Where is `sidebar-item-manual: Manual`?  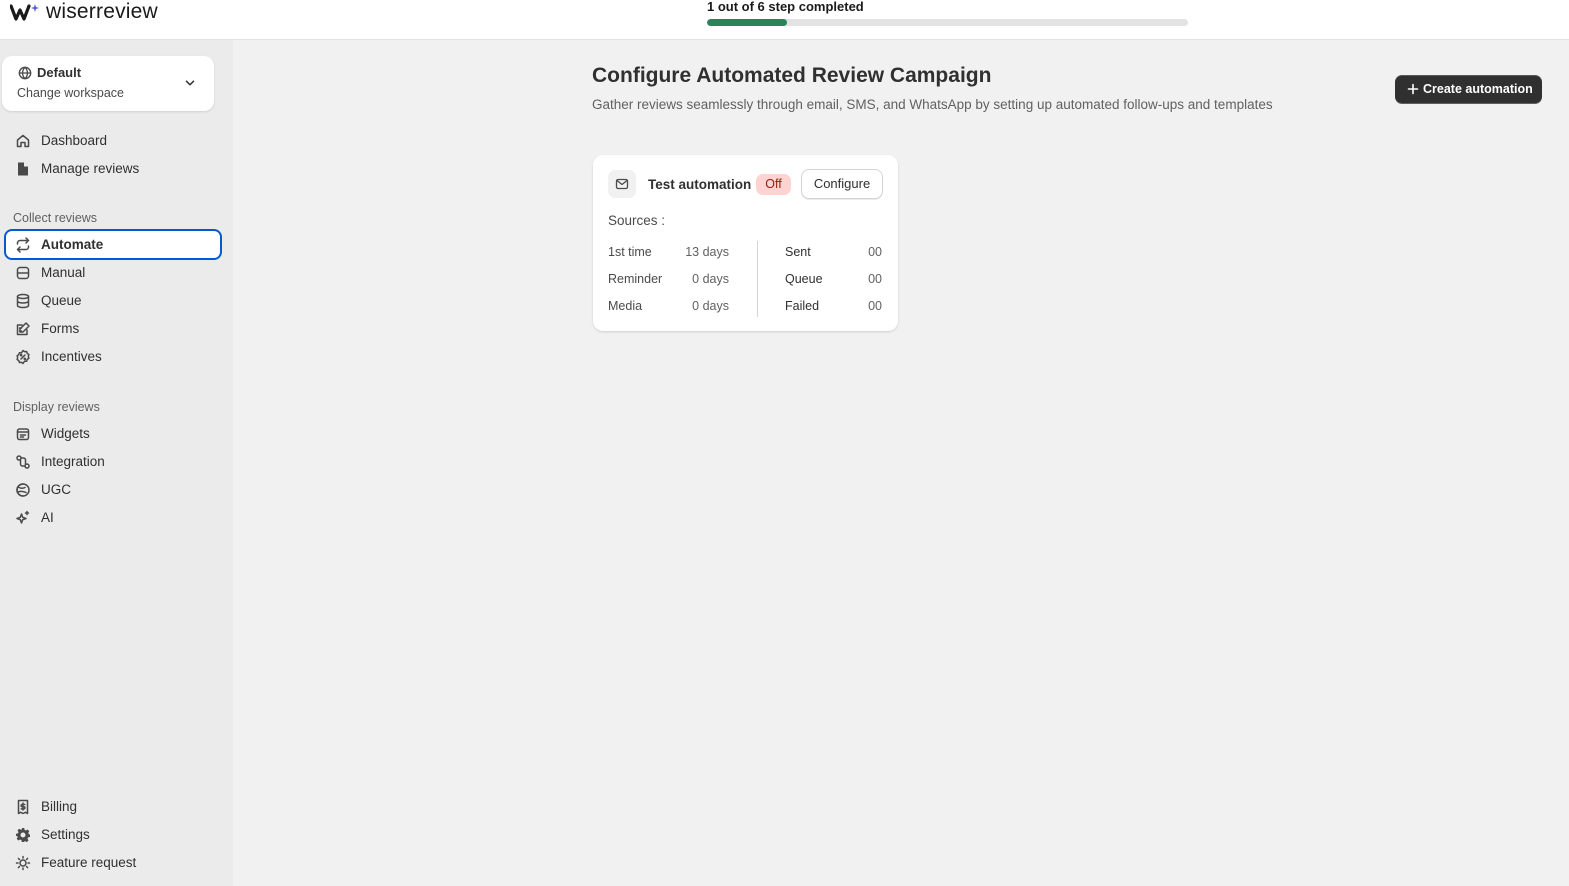
sidebar-item-manual: Manual is located at coordinates (113, 273).